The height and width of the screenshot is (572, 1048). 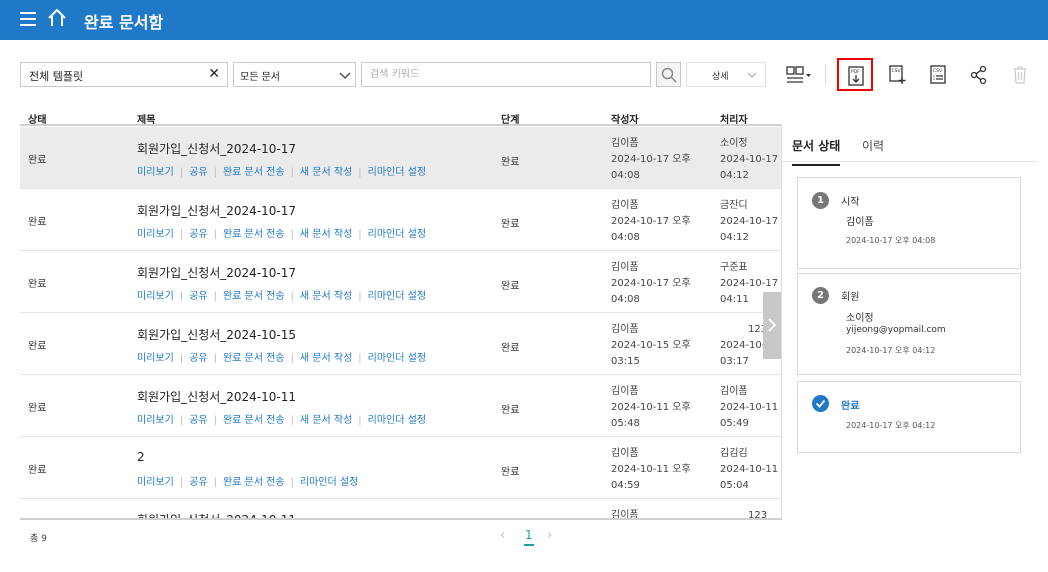 What do you see at coordinates (651, 346) in the screenshot?
I see `row-author: 김이폼 2024-10-15 오후 03:15` at bounding box center [651, 346].